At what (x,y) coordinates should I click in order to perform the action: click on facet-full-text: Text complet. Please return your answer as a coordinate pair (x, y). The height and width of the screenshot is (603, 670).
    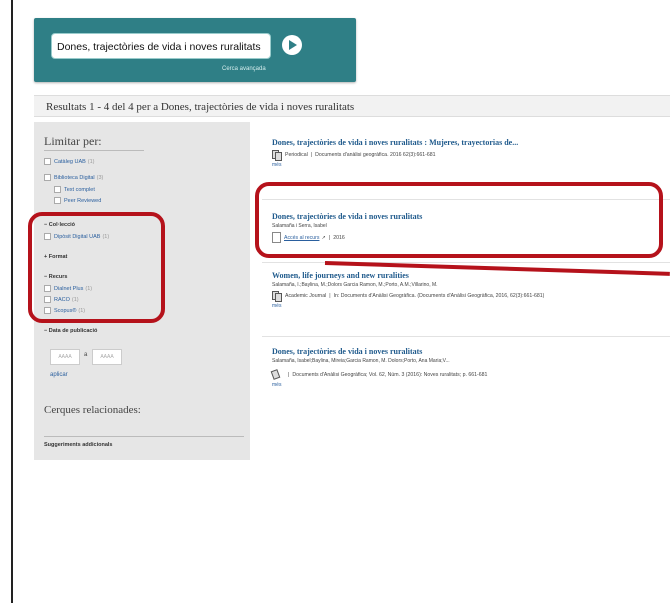
    Looking at the image, I should click on (74, 189).